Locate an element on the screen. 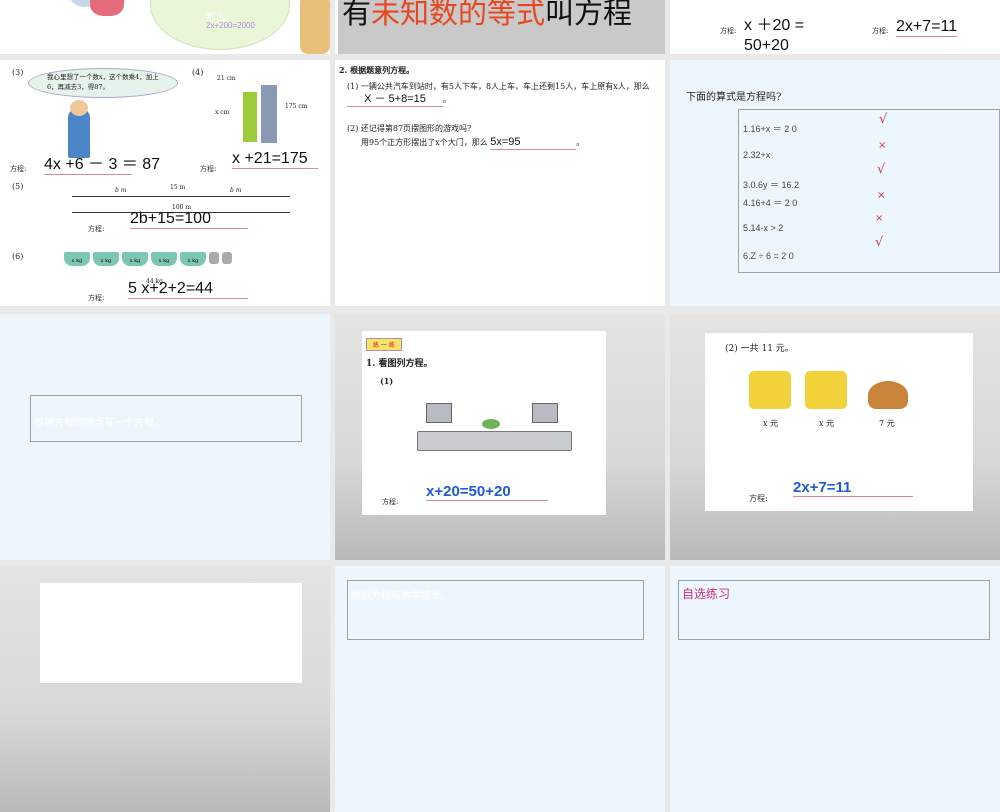 The image size is (1000, 812). height-label: 175 cm is located at coordinates (296, 106).